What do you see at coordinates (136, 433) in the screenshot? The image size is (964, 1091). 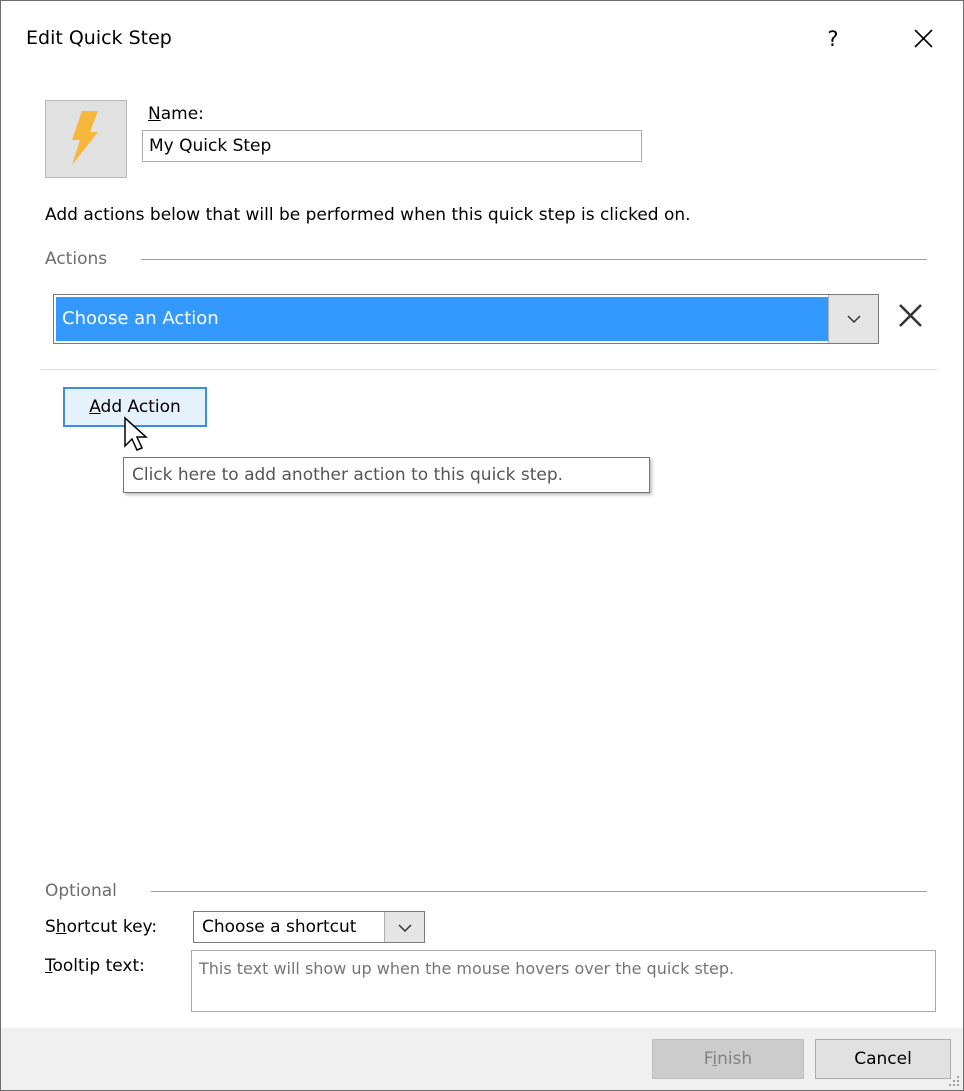 I see `mouse-cursor-icon` at bounding box center [136, 433].